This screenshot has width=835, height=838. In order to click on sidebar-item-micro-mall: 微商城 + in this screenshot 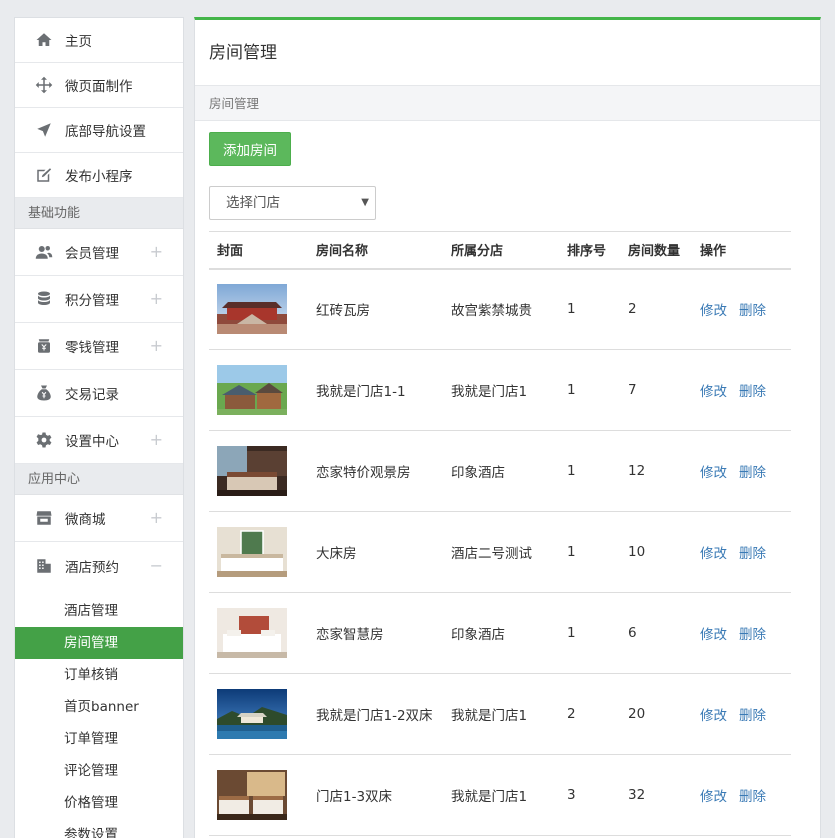, I will do `click(99, 518)`.